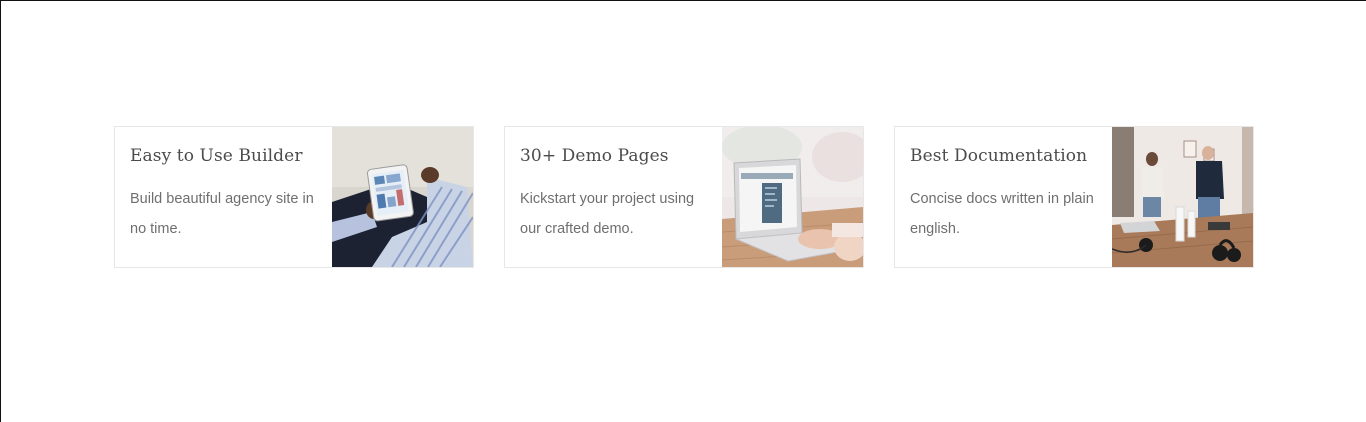 Image resolution: width=1366 pixels, height=422 pixels. I want to click on feature-image-laptop, so click(792, 197).